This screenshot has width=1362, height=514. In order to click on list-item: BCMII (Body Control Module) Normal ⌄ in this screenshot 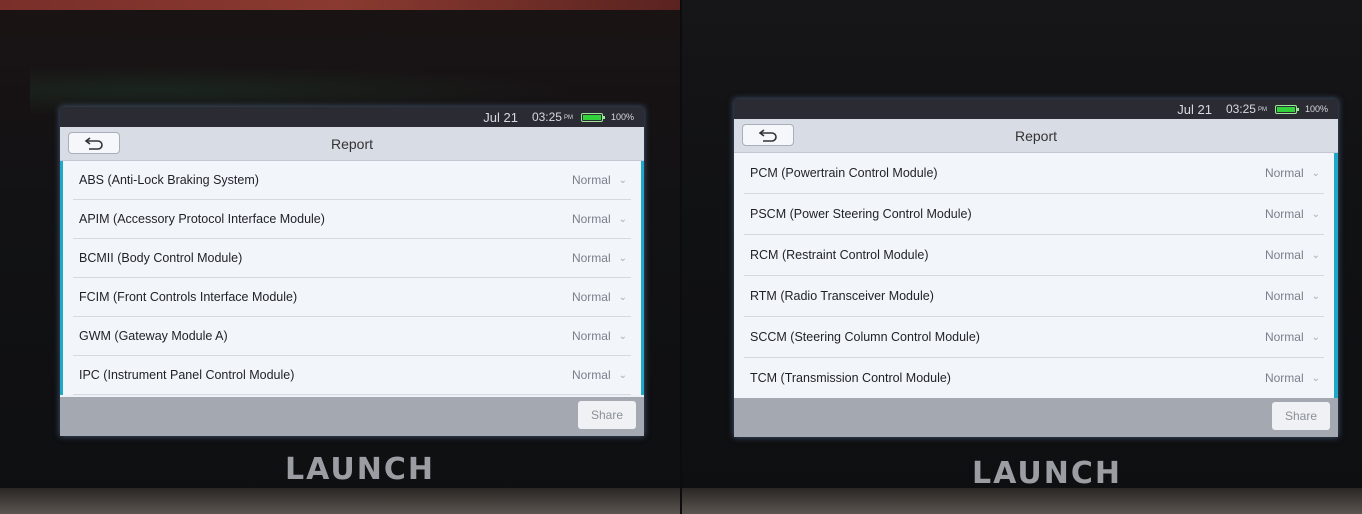, I will do `click(352, 258)`.